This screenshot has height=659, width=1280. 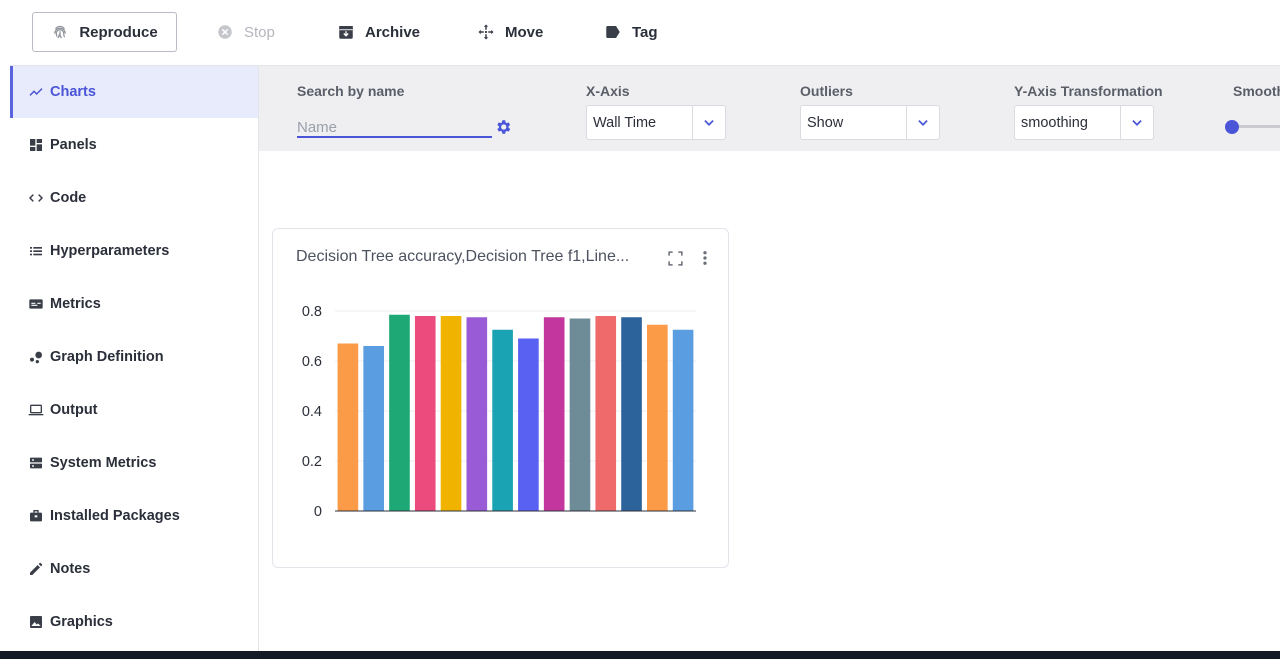 What do you see at coordinates (394, 128) in the screenshot?
I see `search-input` at bounding box center [394, 128].